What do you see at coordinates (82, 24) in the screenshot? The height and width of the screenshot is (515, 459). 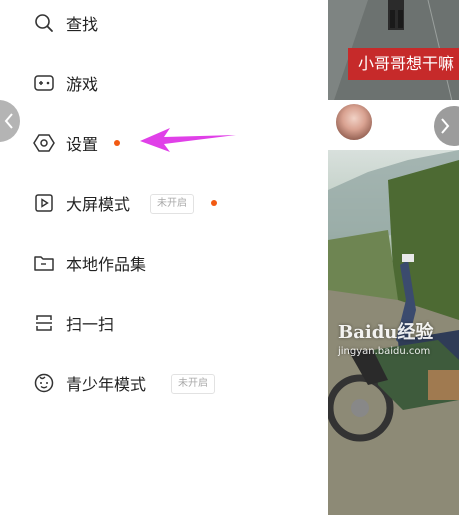 I see `menu-item-label: 查找` at bounding box center [82, 24].